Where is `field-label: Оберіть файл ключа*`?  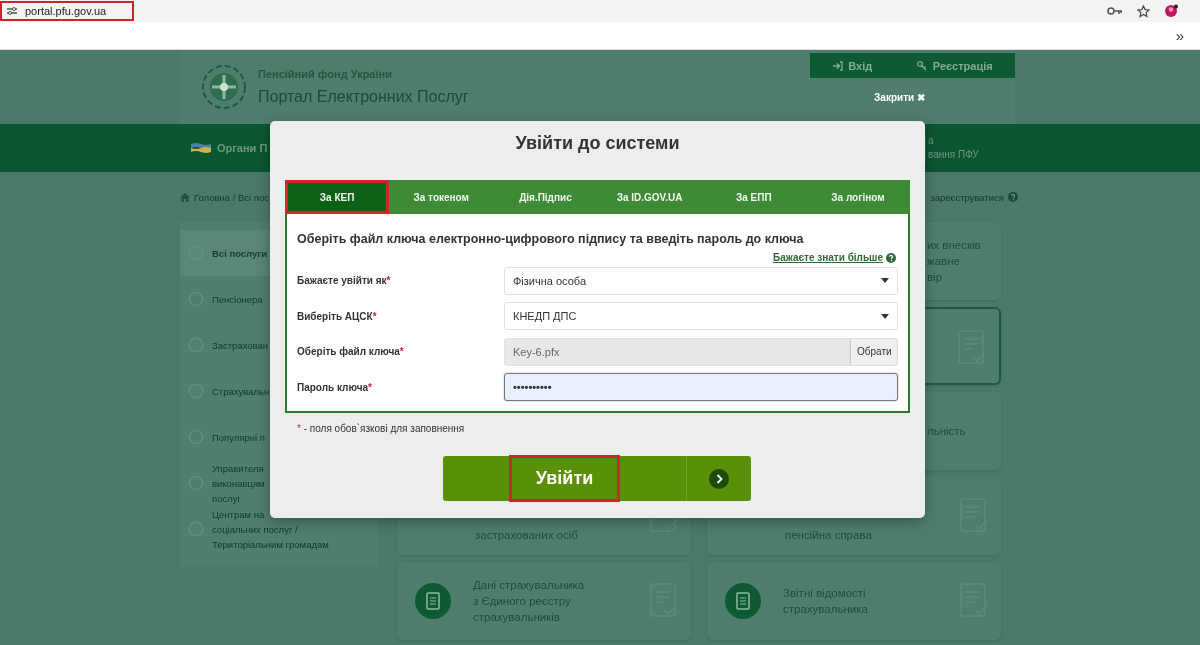
field-label: Оберіть файл ключа* is located at coordinates (351, 352).